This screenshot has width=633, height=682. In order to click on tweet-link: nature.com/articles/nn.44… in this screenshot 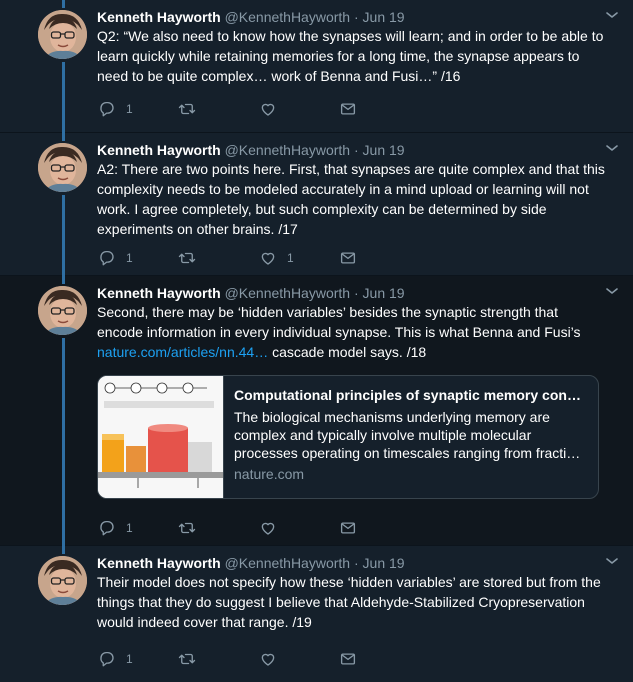, I will do `click(182, 352)`.